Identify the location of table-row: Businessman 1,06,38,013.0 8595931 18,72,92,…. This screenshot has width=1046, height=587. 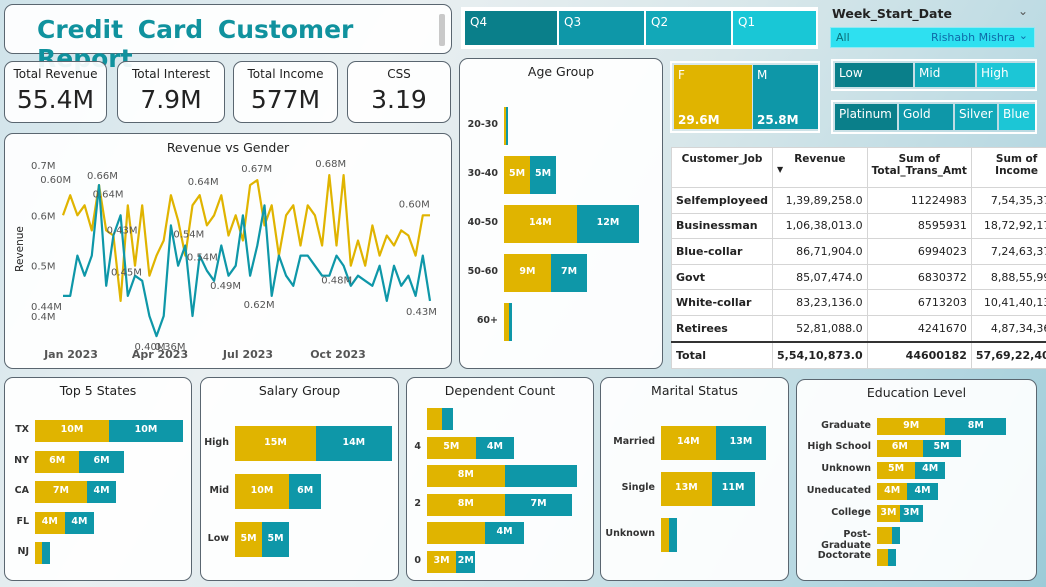
(858, 226).